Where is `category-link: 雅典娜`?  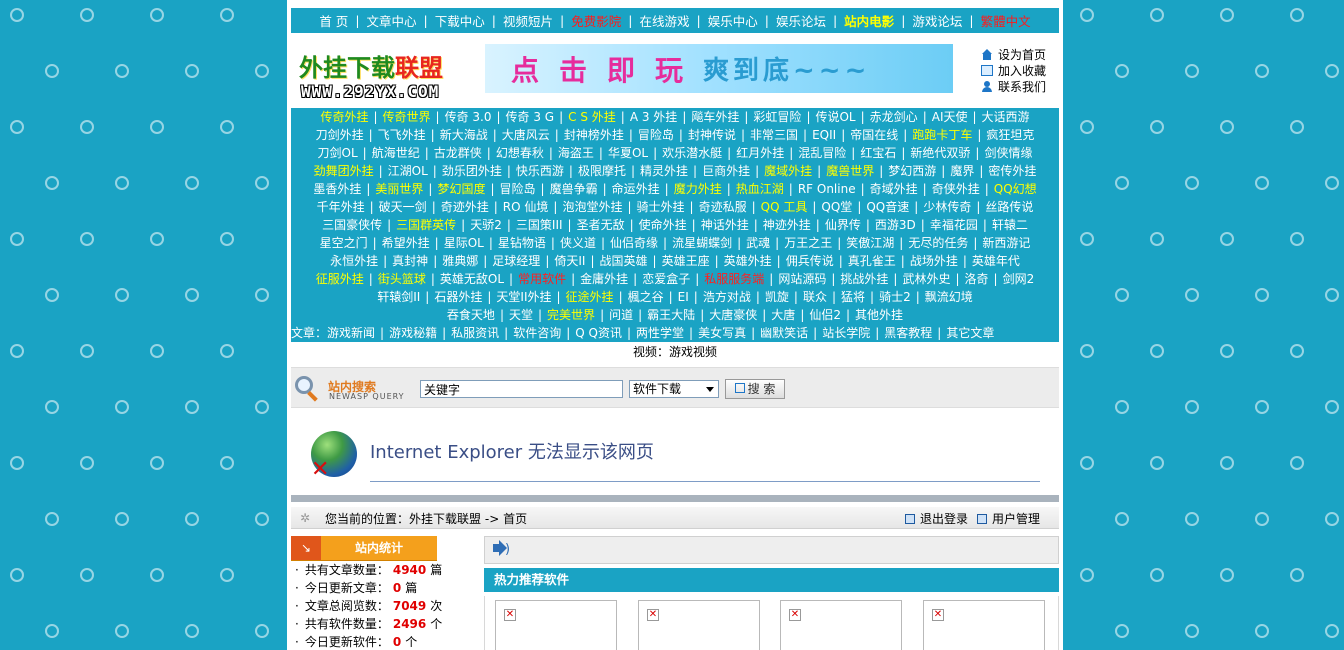
category-link: 雅典娜 is located at coordinates (460, 261).